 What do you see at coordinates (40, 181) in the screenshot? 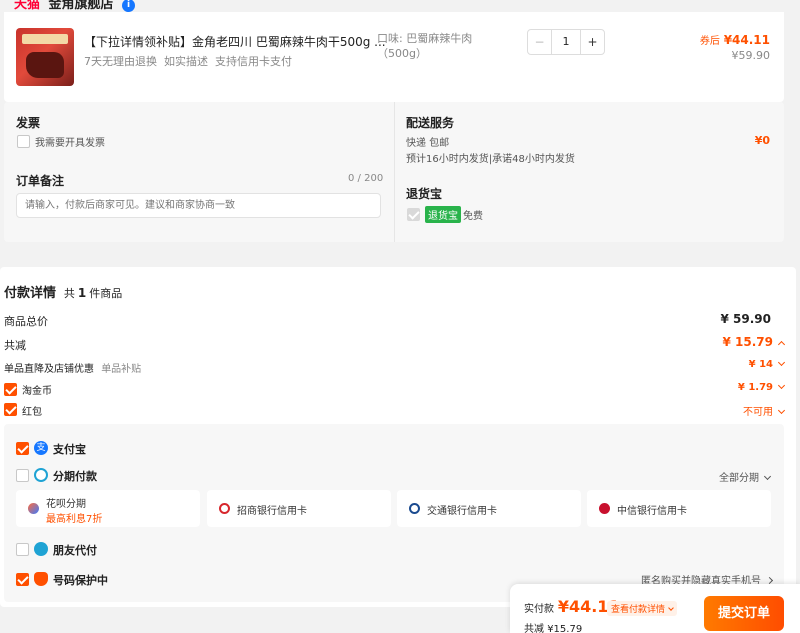
I see `remark-title: 订单备注` at bounding box center [40, 181].